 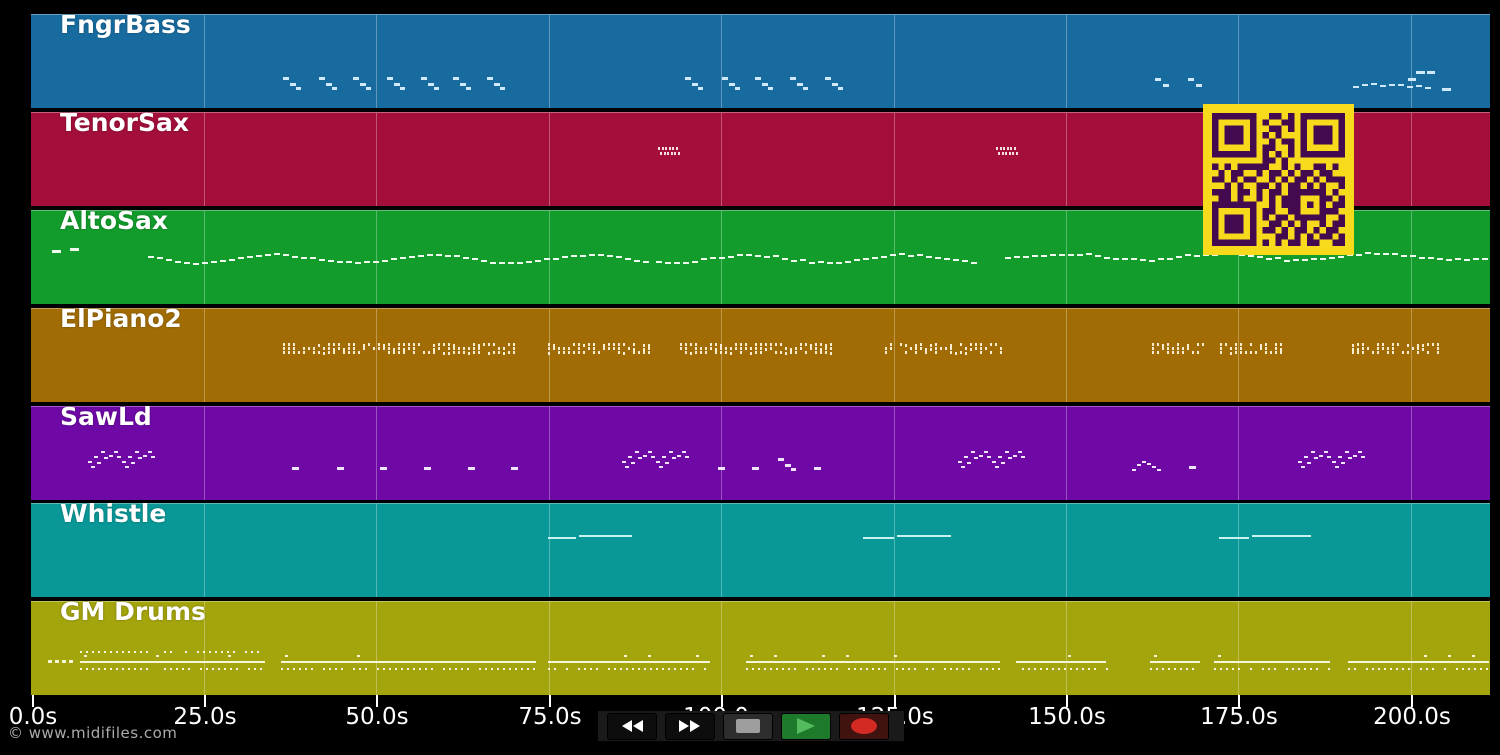 I want to click on fast-forward-button, so click(x=690, y=726).